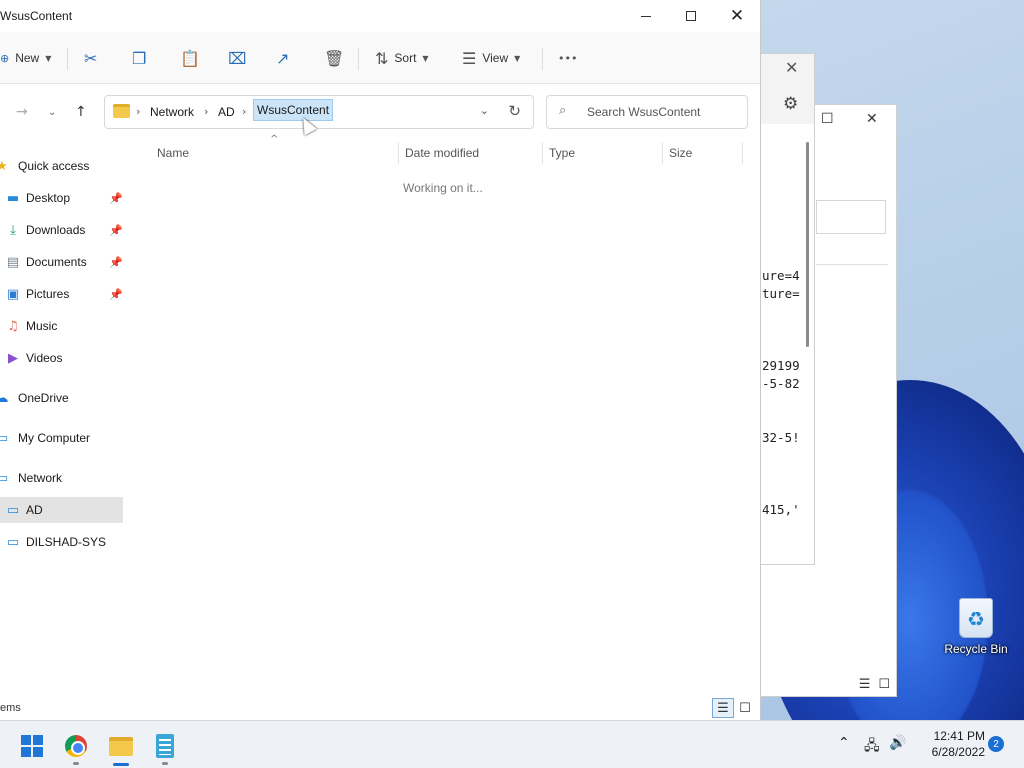  Describe the element at coordinates (865, 684) in the screenshot. I see `details-view-icon: ☰` at that location.